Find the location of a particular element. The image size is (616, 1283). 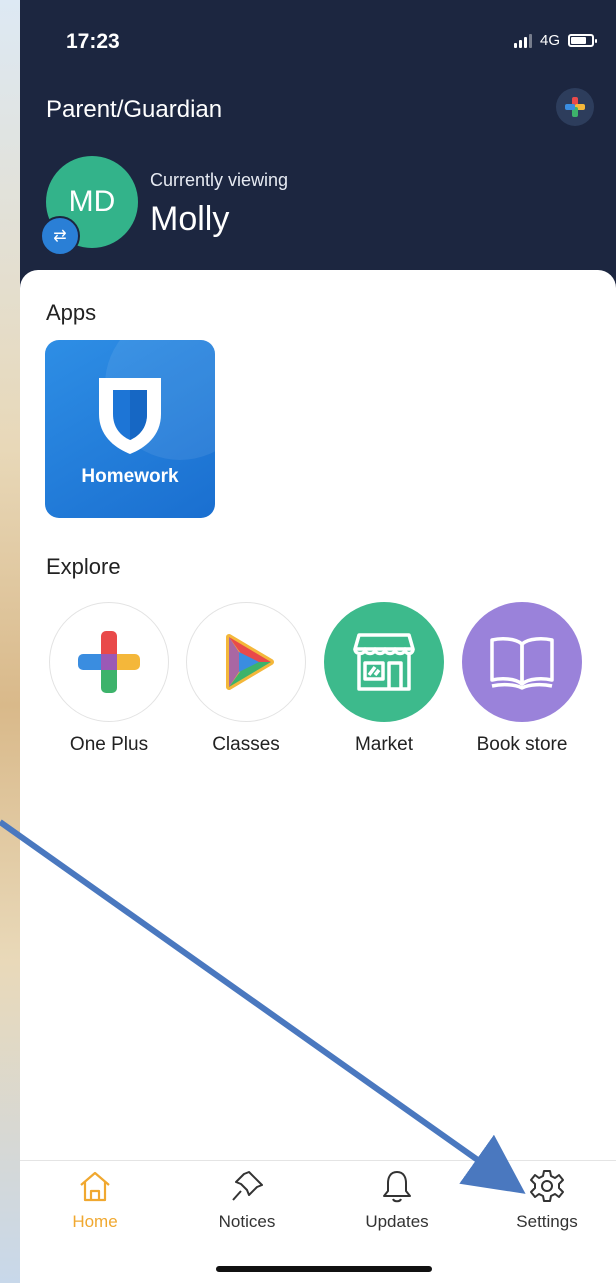

tab-notices: Notices is located at coordinates (247, 1200).